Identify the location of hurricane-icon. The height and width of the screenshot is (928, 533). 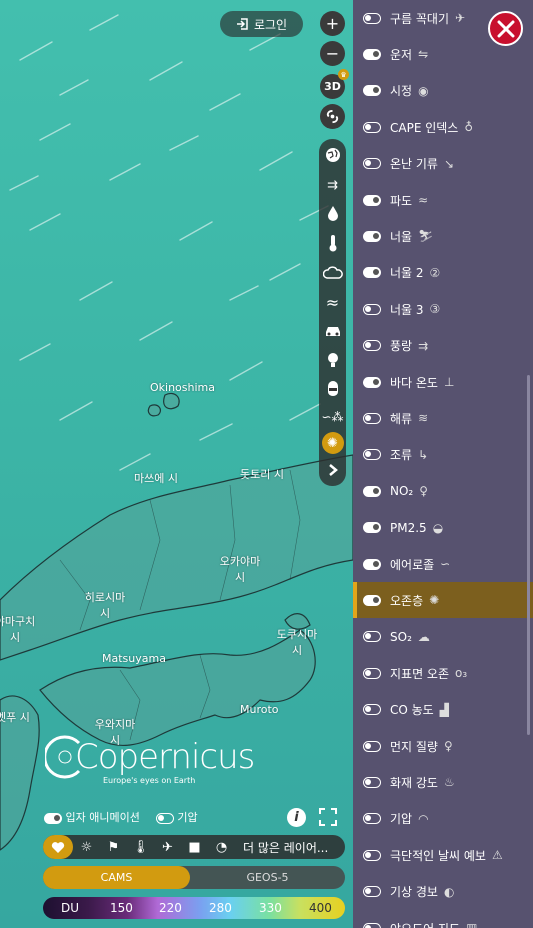
(332, 116).